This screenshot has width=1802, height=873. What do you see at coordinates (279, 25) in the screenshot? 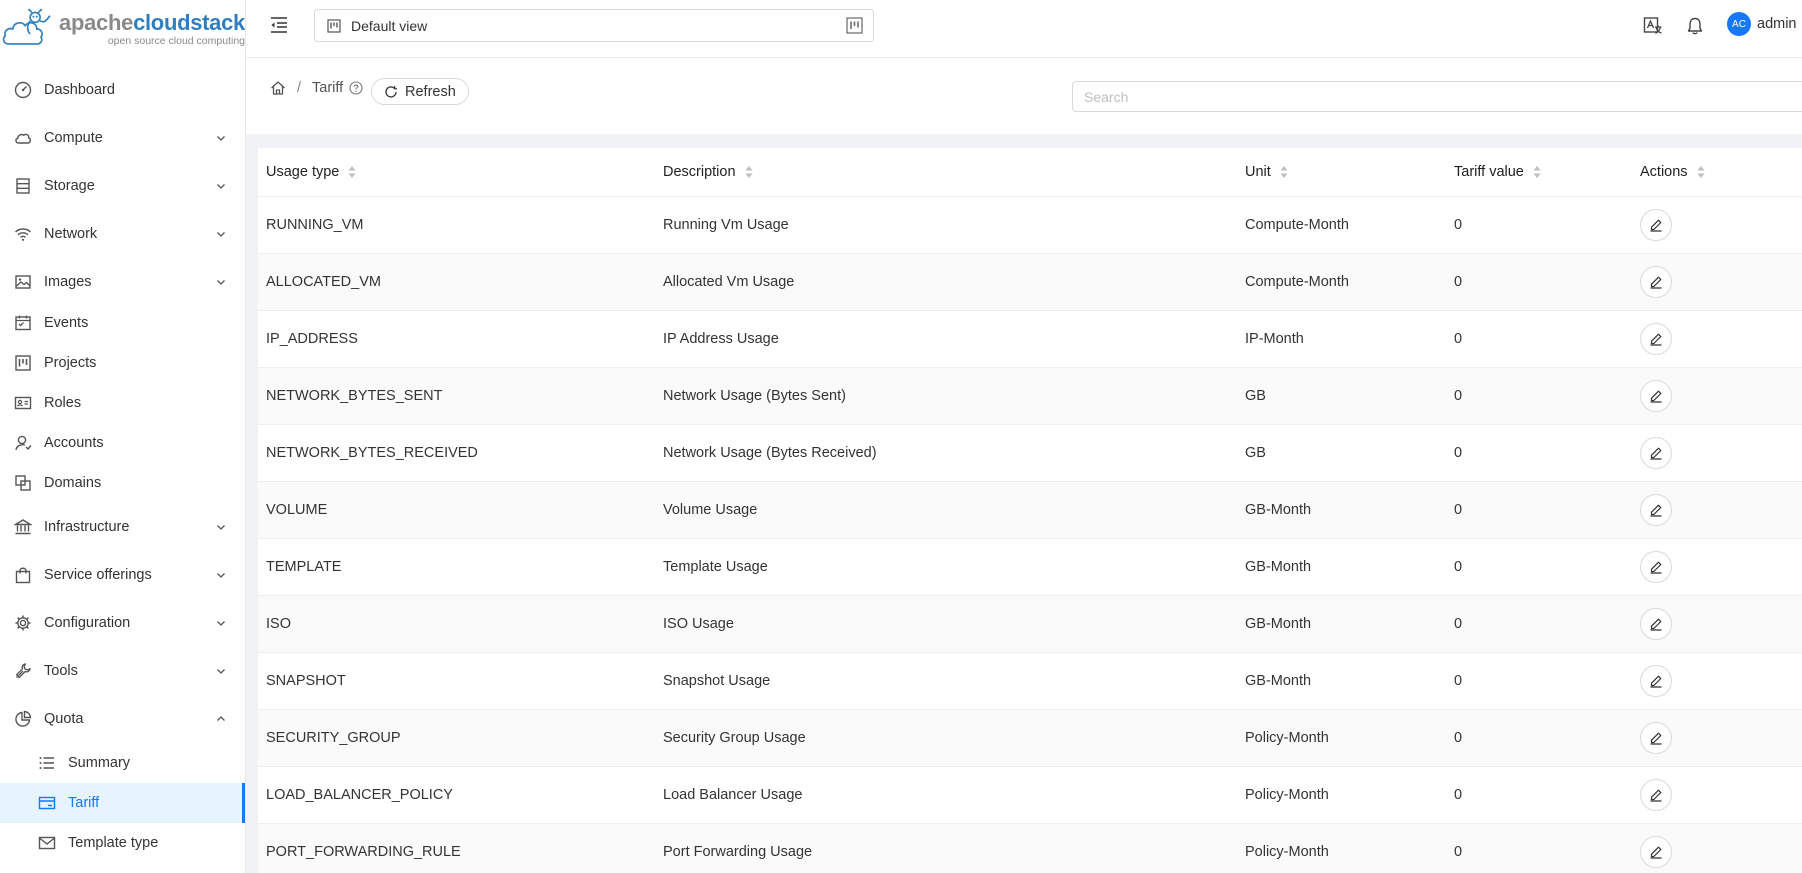
I see `menu-fold-icon` at bounding box center [279, 25].